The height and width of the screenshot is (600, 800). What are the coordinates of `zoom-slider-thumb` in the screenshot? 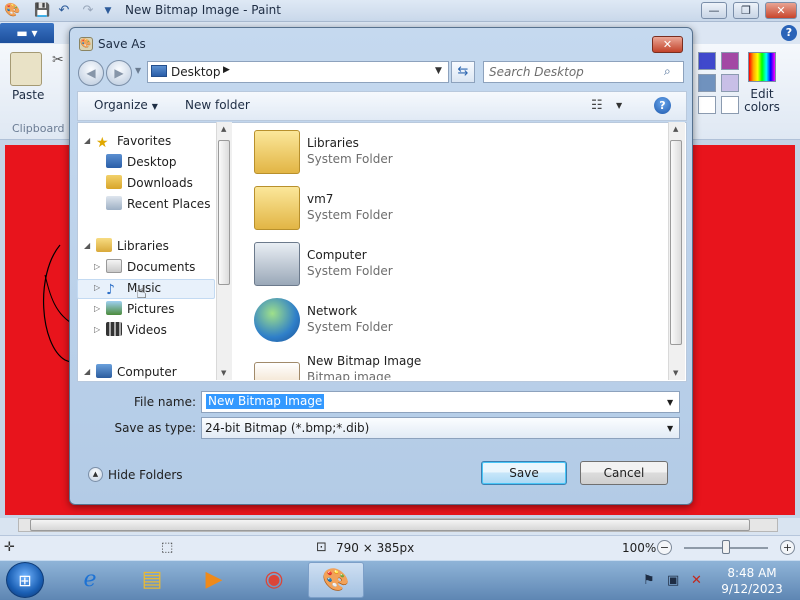 It's located at (726, 547).